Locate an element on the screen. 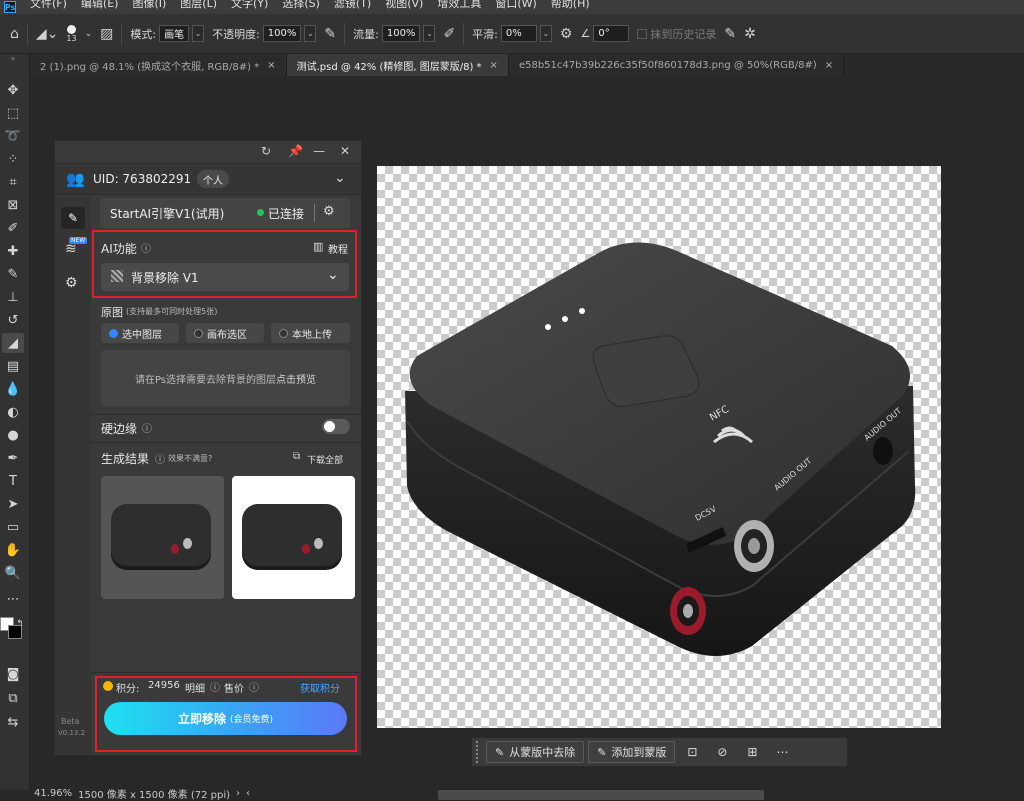 The width and height of the screenshot is (1024, 801). tab-document-1: 2 (1).png @ 48.1% (换成这个衣服, RGB/8#) * × is located at coordinates (158, 65).